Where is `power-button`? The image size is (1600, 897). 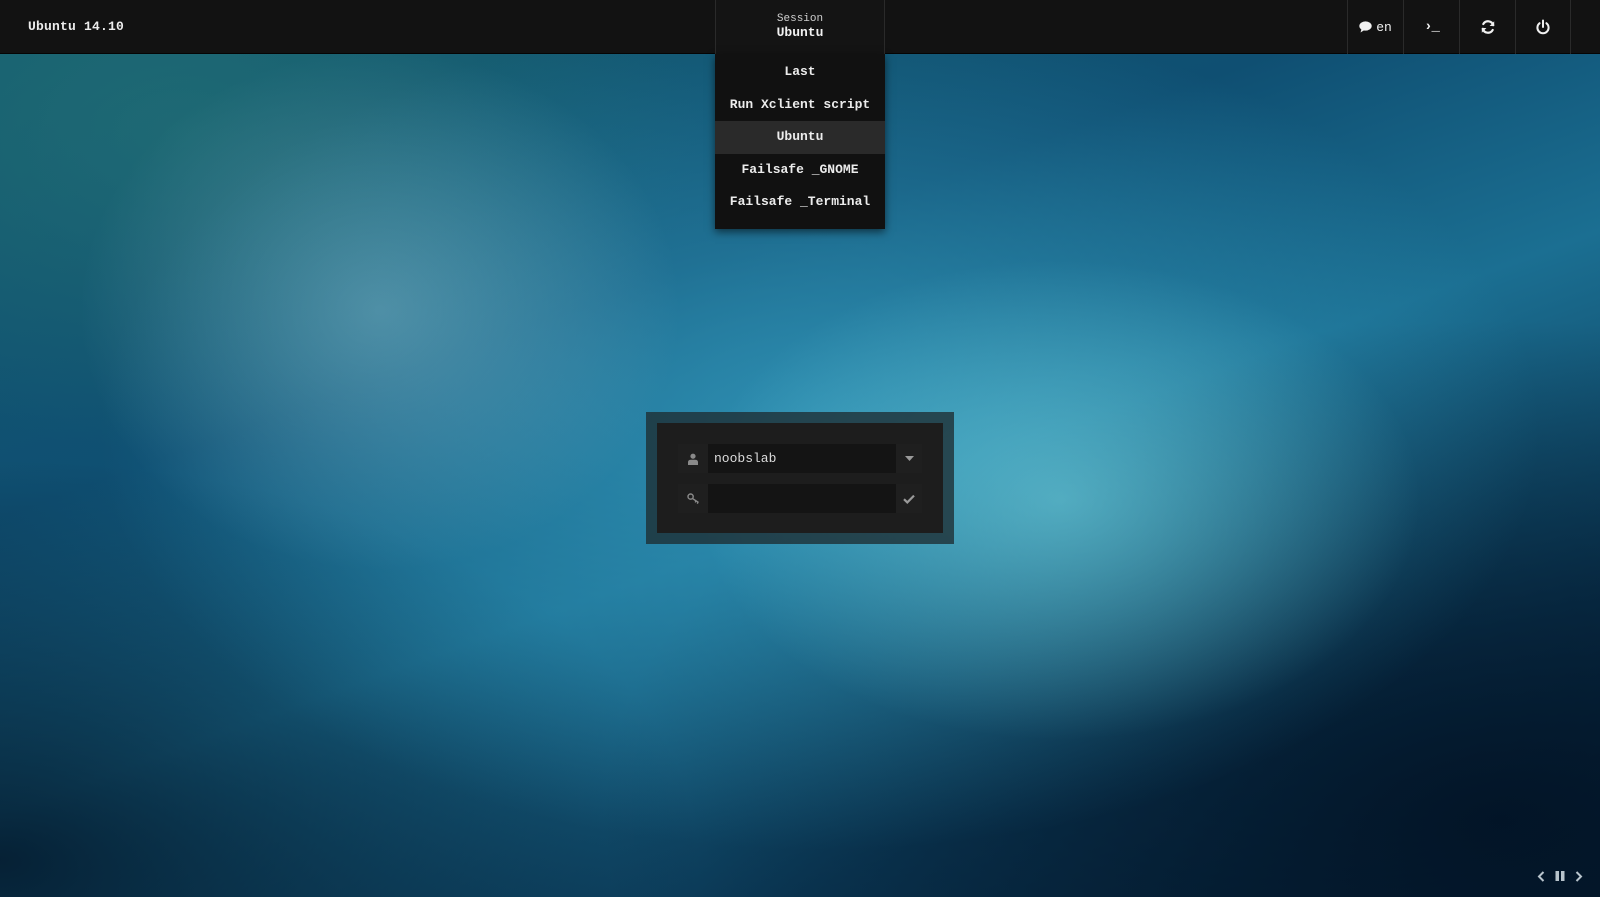
power-button is located at coordinates (1543, 27).